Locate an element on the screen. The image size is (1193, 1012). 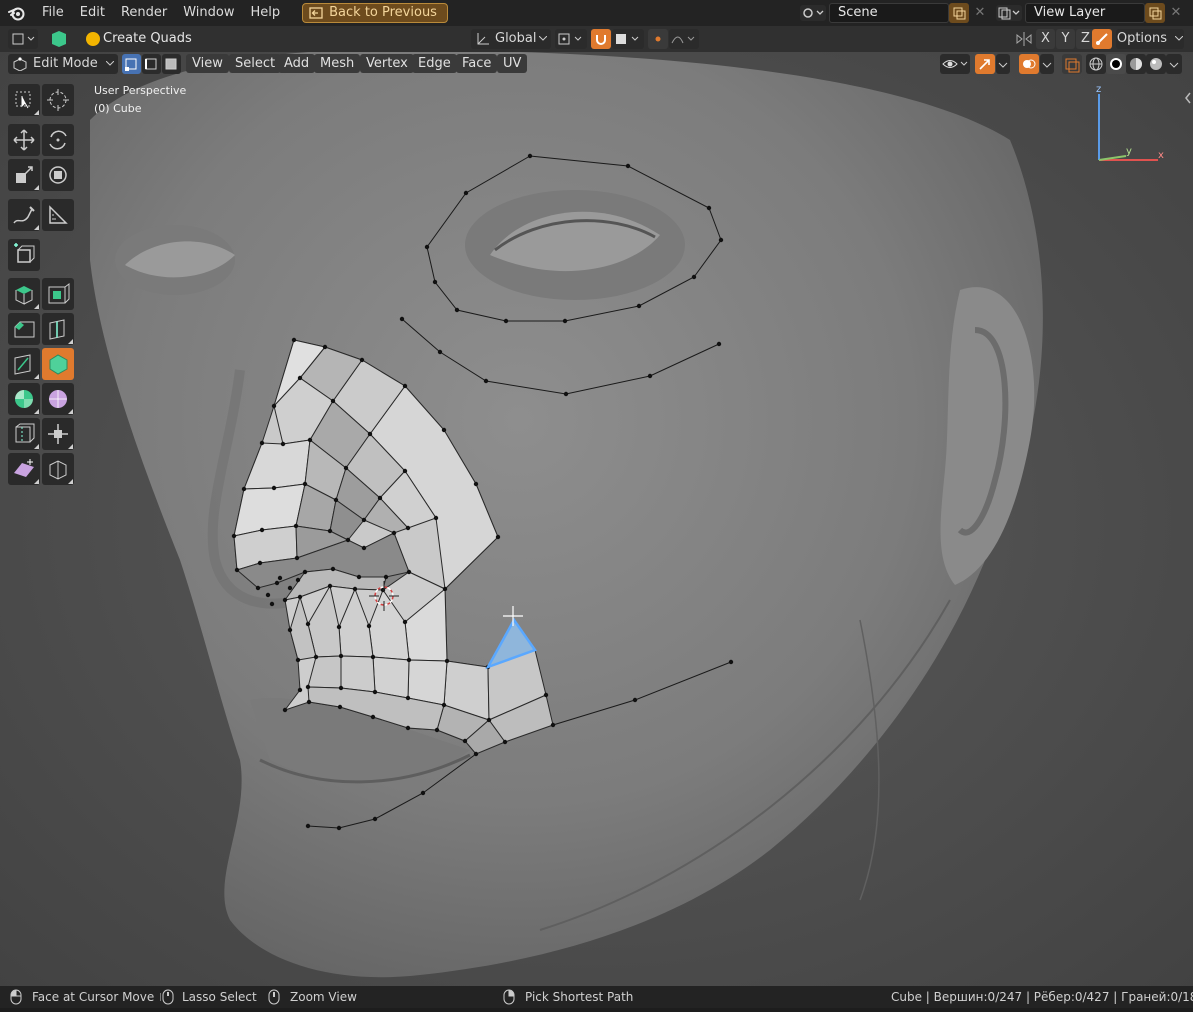
transform-orientation-dropdown: Global is located at coordinates (511, 39).